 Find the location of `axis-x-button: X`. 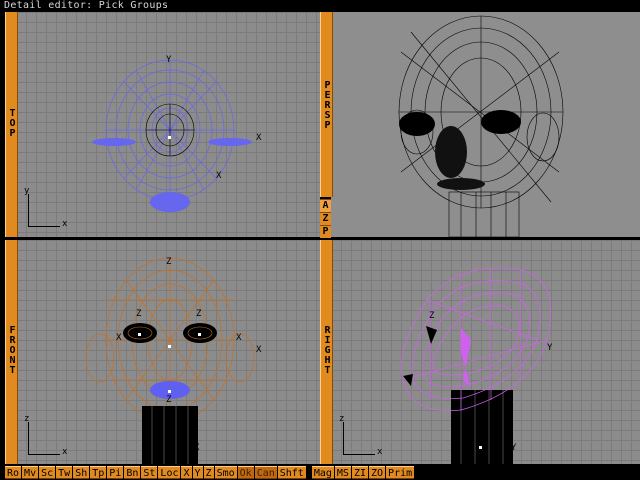

axis-x-button: X is located at coordinates (186, 472).